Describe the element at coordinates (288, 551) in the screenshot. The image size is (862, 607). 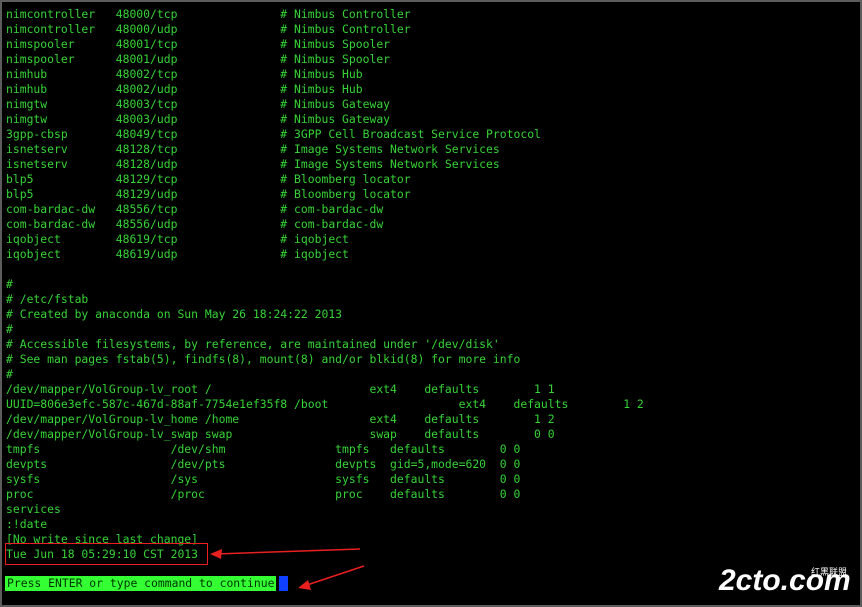
I see `arrow-to-date` at that location.